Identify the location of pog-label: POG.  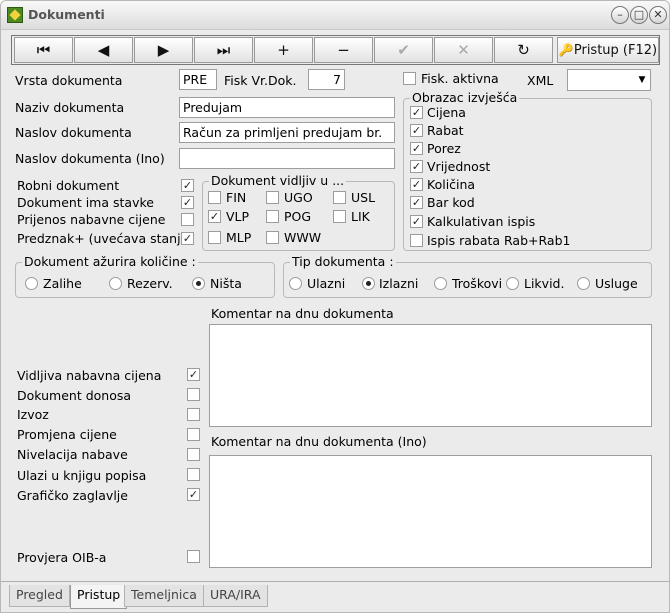
(298, 216).